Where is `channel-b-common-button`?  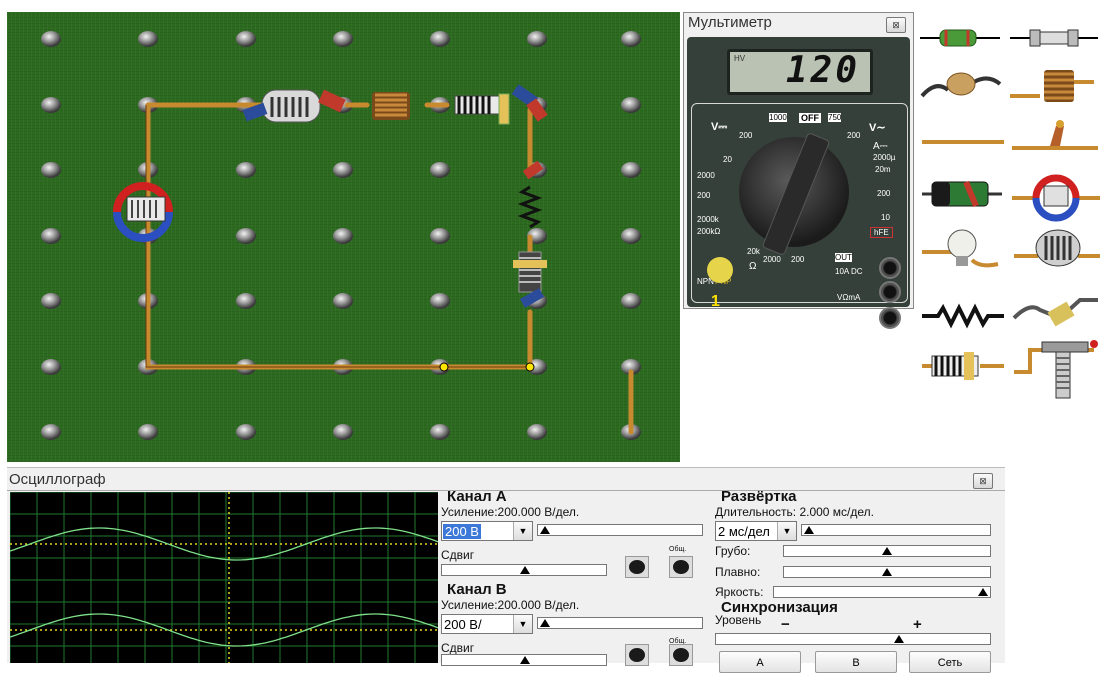 channel-b-common-button is located at coordinates (681, 655).